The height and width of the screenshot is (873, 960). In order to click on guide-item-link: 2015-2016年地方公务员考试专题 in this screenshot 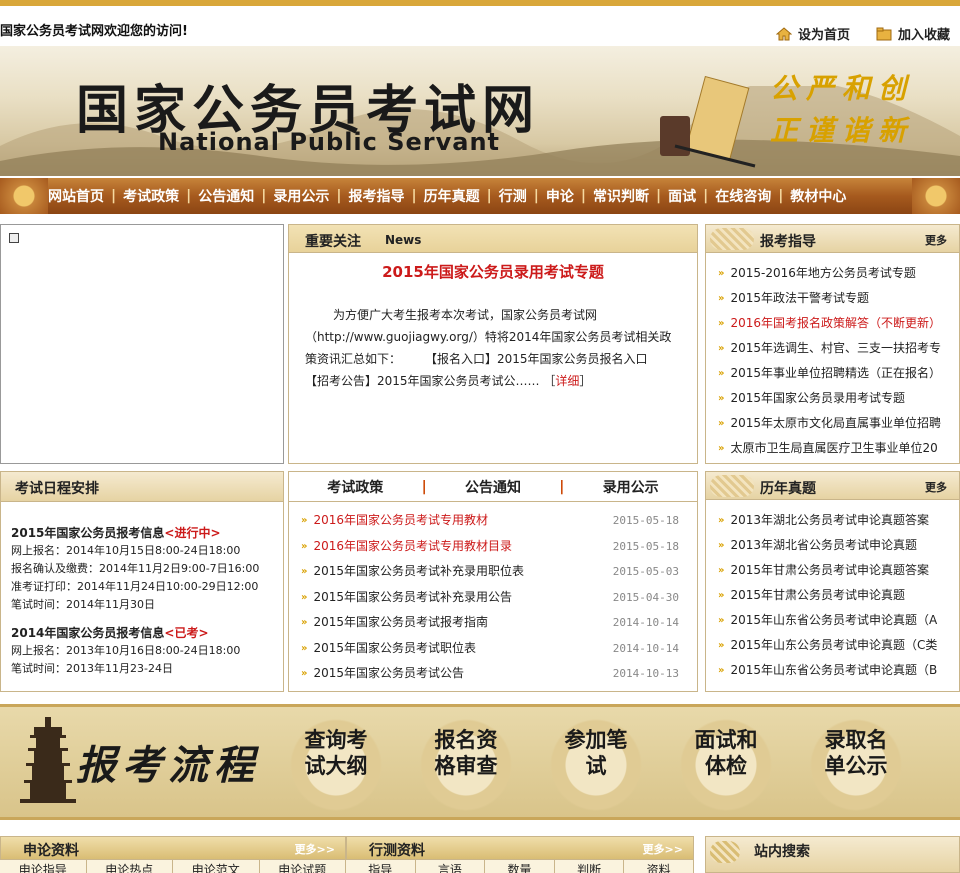, I will do `click(822, 273)`.